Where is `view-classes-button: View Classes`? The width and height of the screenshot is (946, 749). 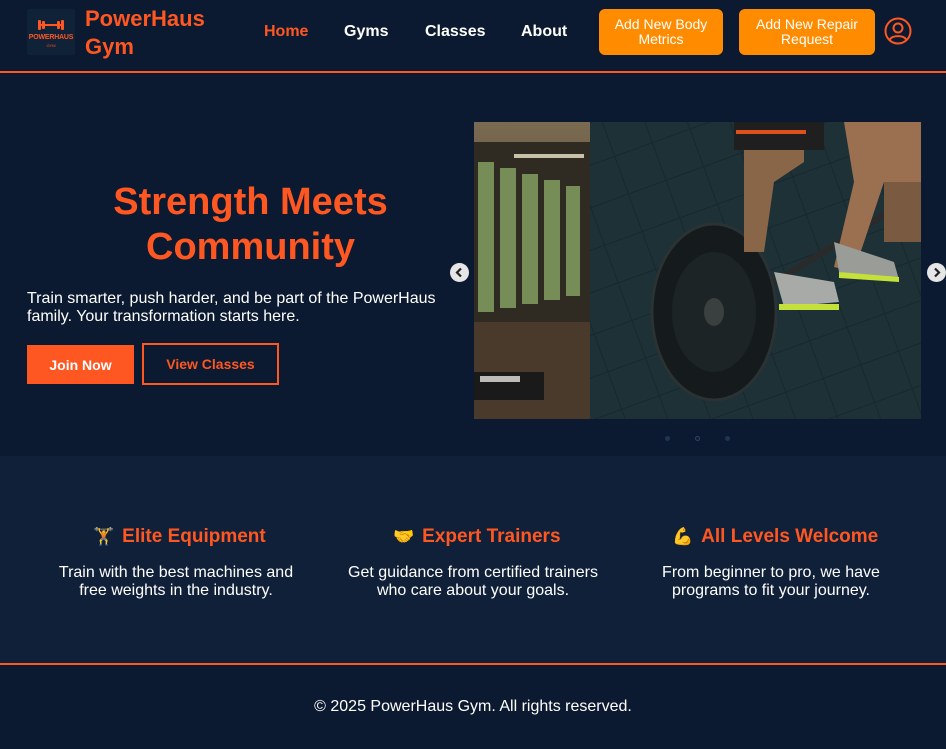
view-classes-button: View Classes is located at coordinates (210, 364).